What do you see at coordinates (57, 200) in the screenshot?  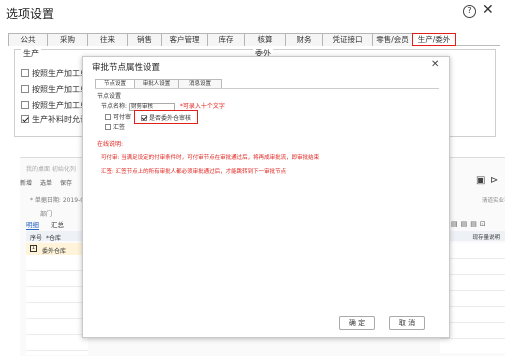 I see `date-label: * 单据日期: 2019-0` at bounding box center [57, 200].